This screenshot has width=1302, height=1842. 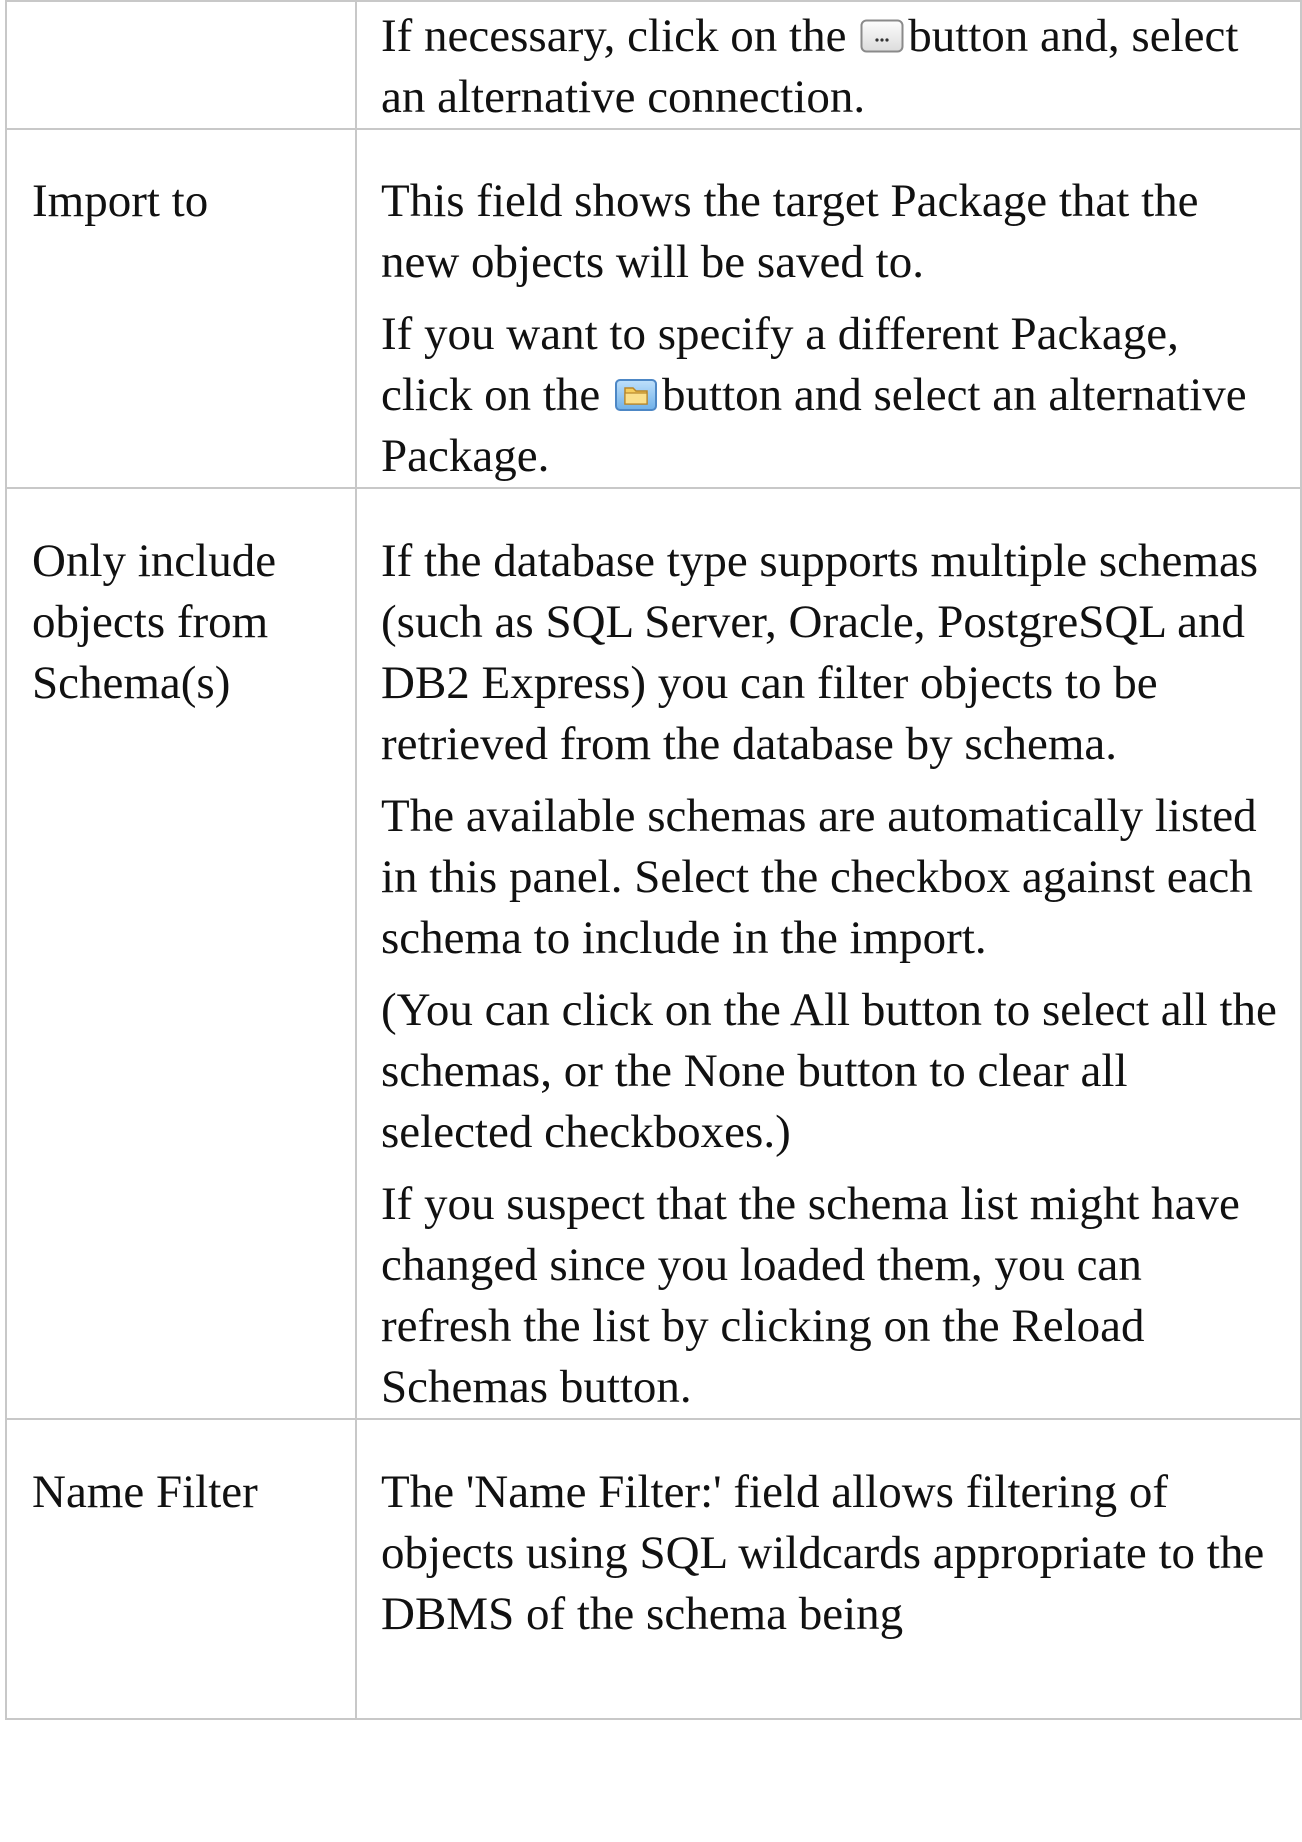 What do you see at coordinates (181, 308) in the screenshot?
I see `option-name-cell: Import to` at bounding box center [181, 308].